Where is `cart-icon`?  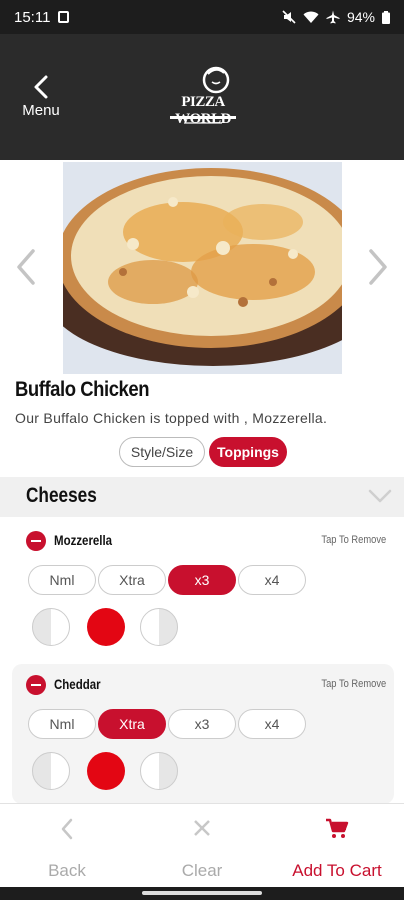 cart-icon is located at coordinates (337, 828).